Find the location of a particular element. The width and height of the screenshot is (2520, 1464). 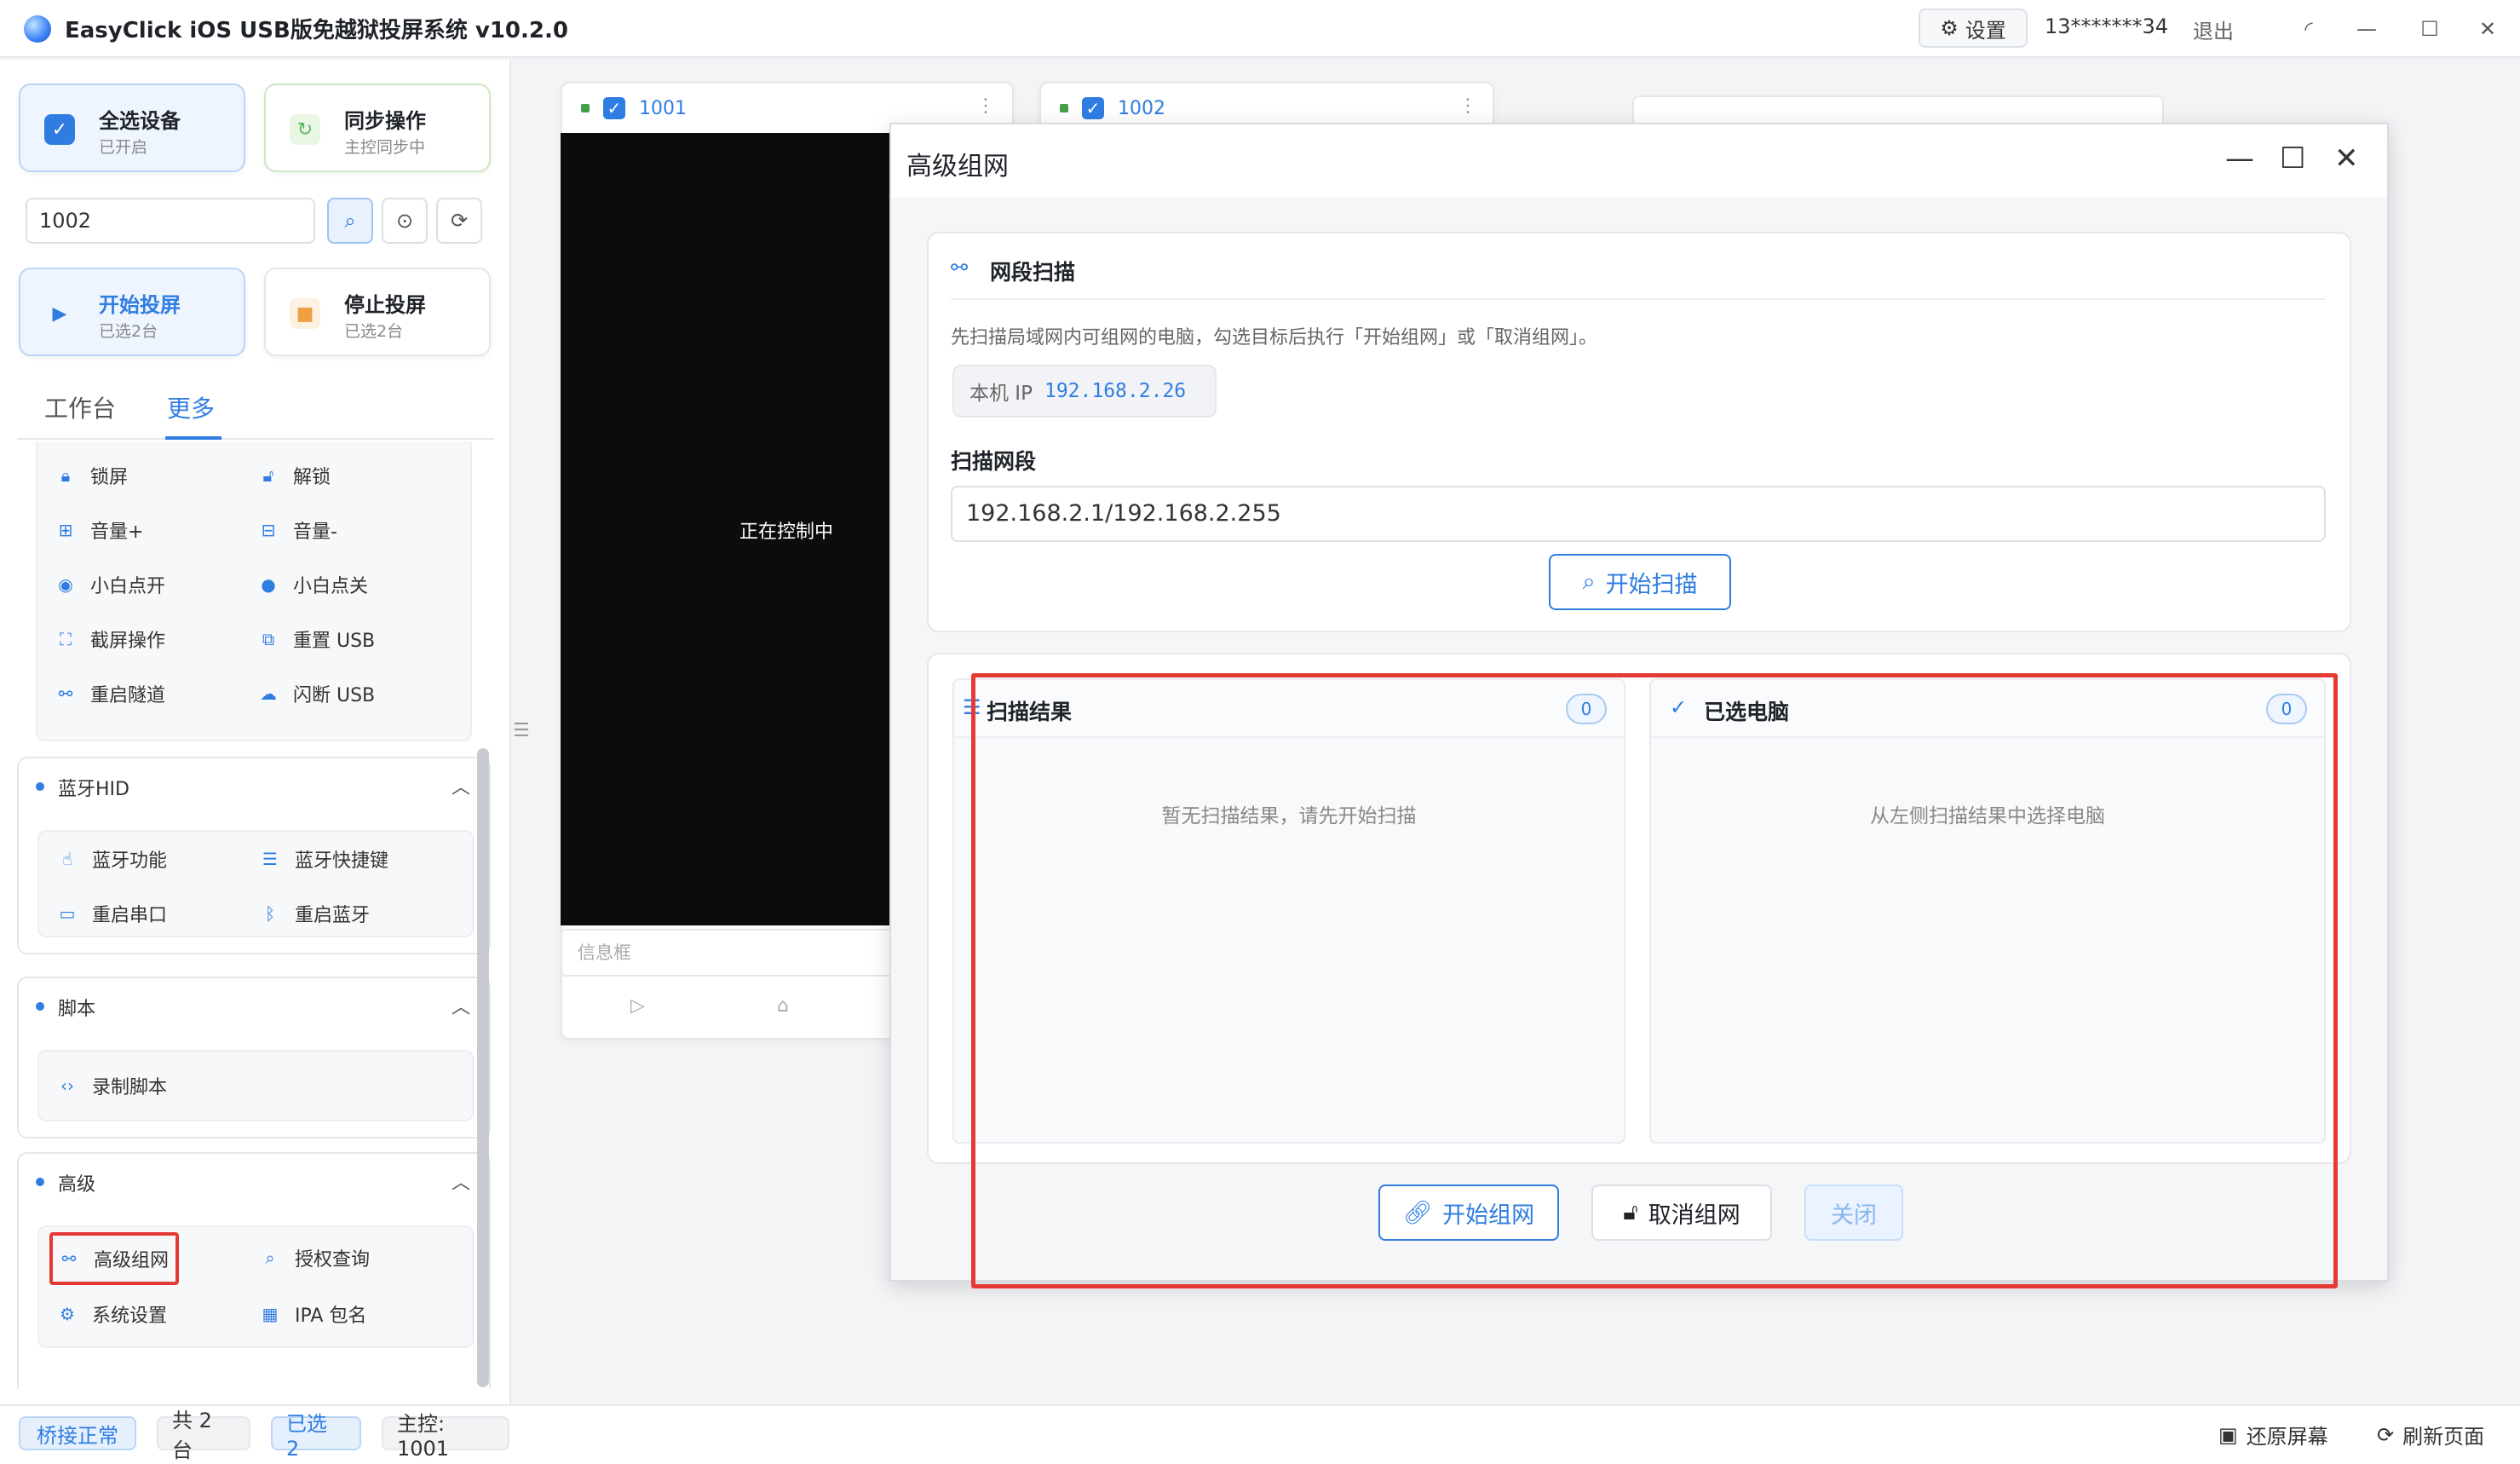

restore-screen-button: ▣ 还原屏幕 is located at coordinates (2273, 1435).